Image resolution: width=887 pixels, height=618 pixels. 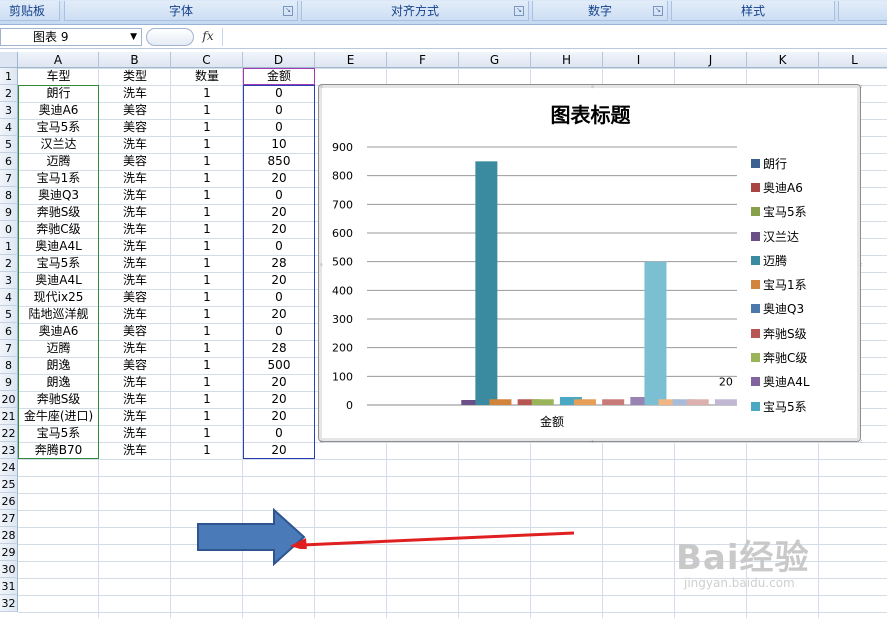 I want to click on table-cell: 850, so click(x=279, y=161).